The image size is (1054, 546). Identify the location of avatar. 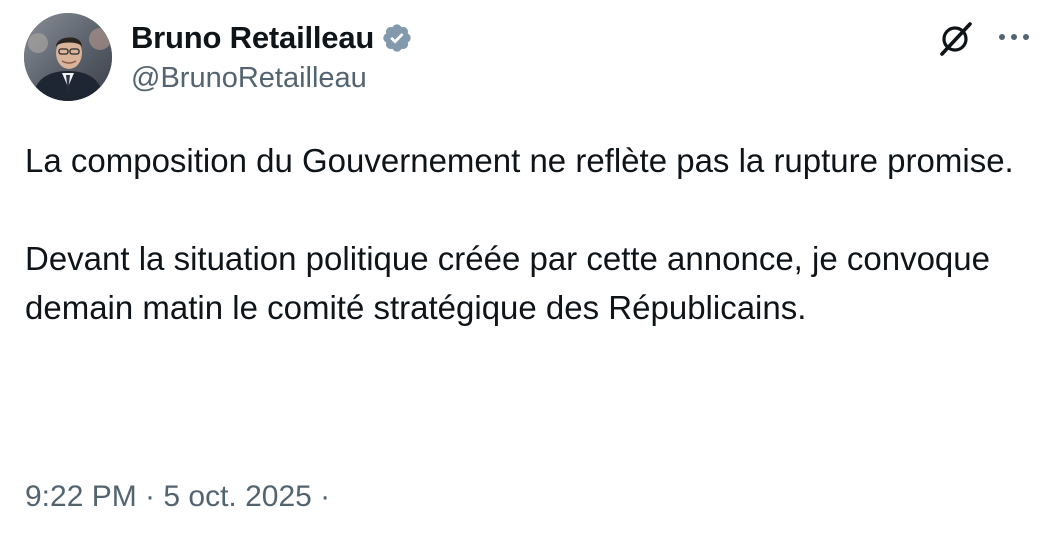
(68, 57).